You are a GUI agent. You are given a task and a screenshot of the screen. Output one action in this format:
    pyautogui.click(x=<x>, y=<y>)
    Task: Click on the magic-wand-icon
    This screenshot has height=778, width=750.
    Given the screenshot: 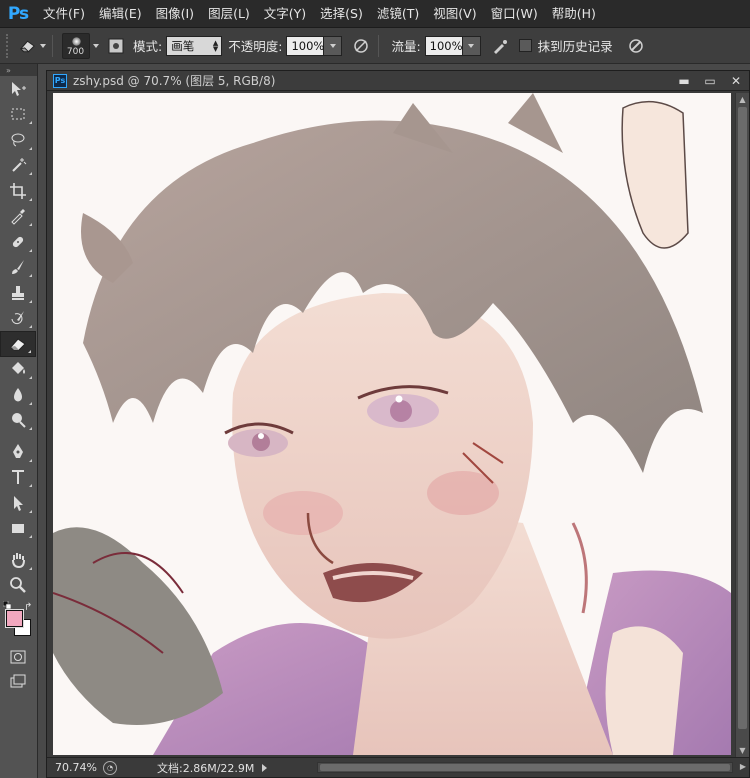 What is the action you would take?
    pyautogui.click(x=19, y=165)
    